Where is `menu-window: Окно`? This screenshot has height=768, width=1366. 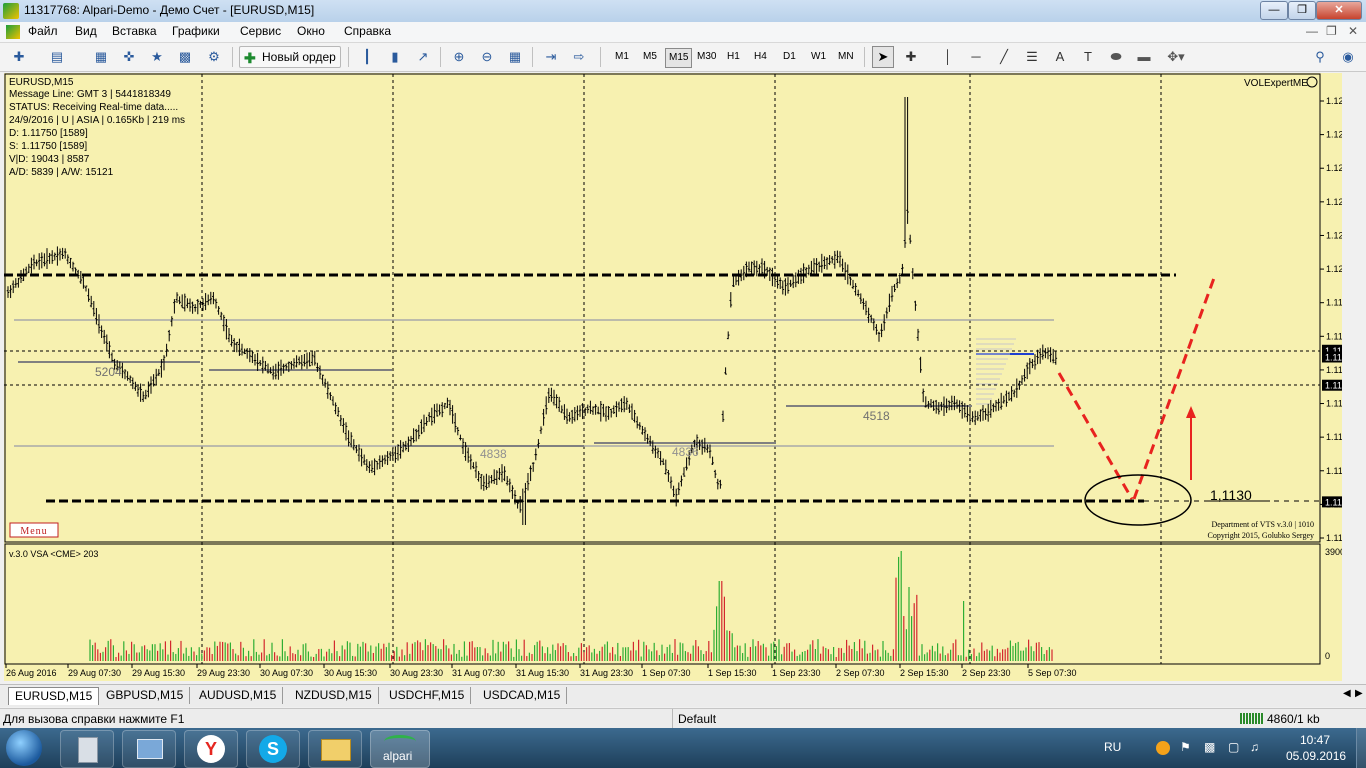
menu-window: Окно is located at coordinates (311, 31).